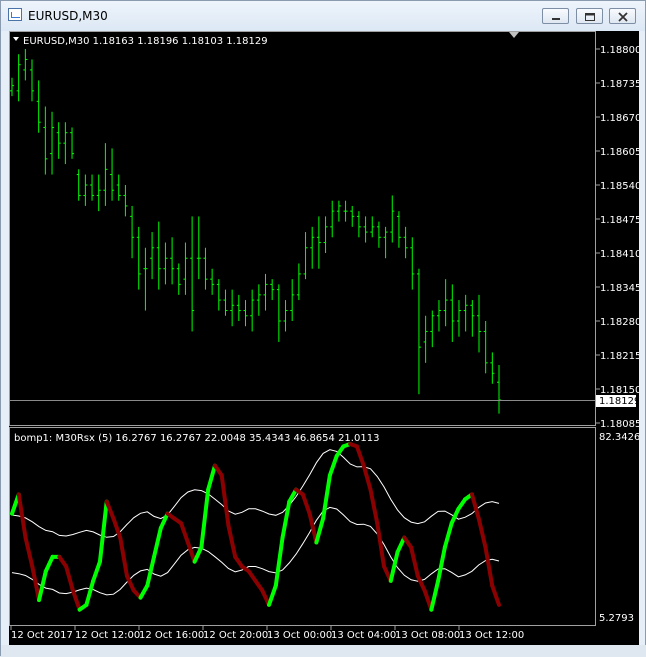  What do you see at coordinates (427, 635) in the screenshot?
I see `time-axis-label: 13 Oct 08:00` at bounding box center [427, 635].